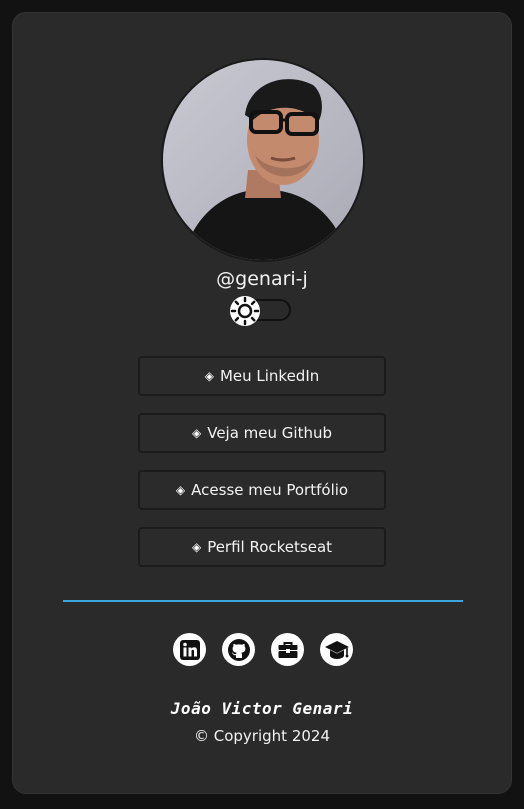 The height and width of the screenshot is (809, 524). Describe the element at coordinates (269, 376) in the screenshot. I see `link-label: Meu LinkedIn` at that location.